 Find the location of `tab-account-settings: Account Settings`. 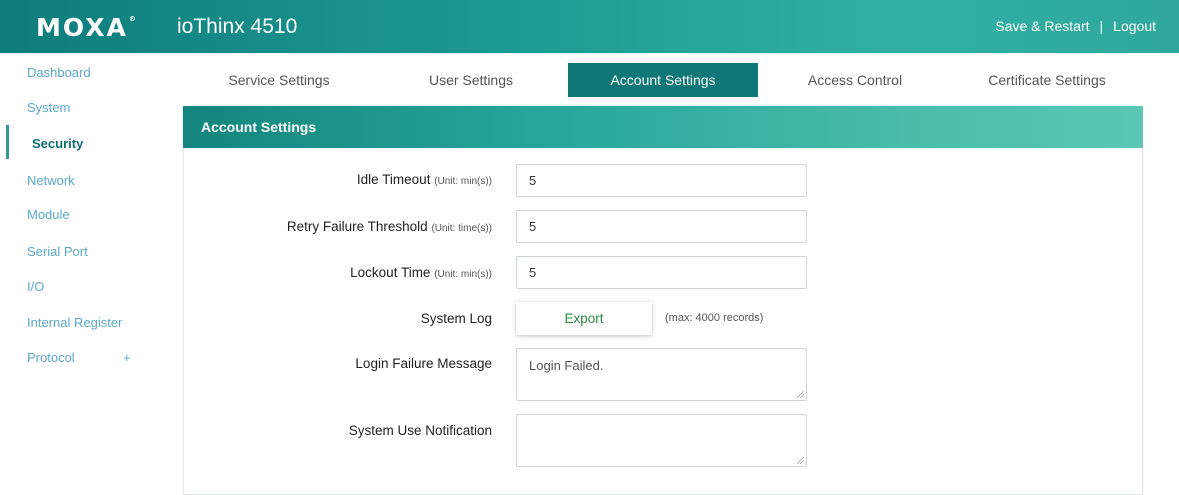

tab-account-settings: Account Settings is located at coordinates (663, 80).